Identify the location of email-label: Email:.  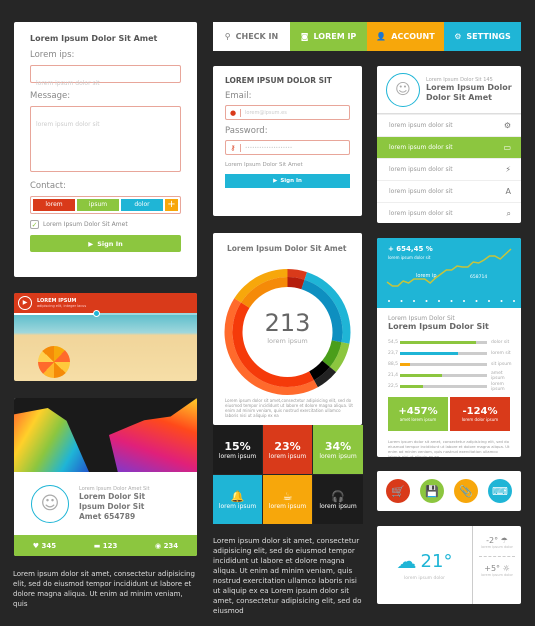
(238, 96).